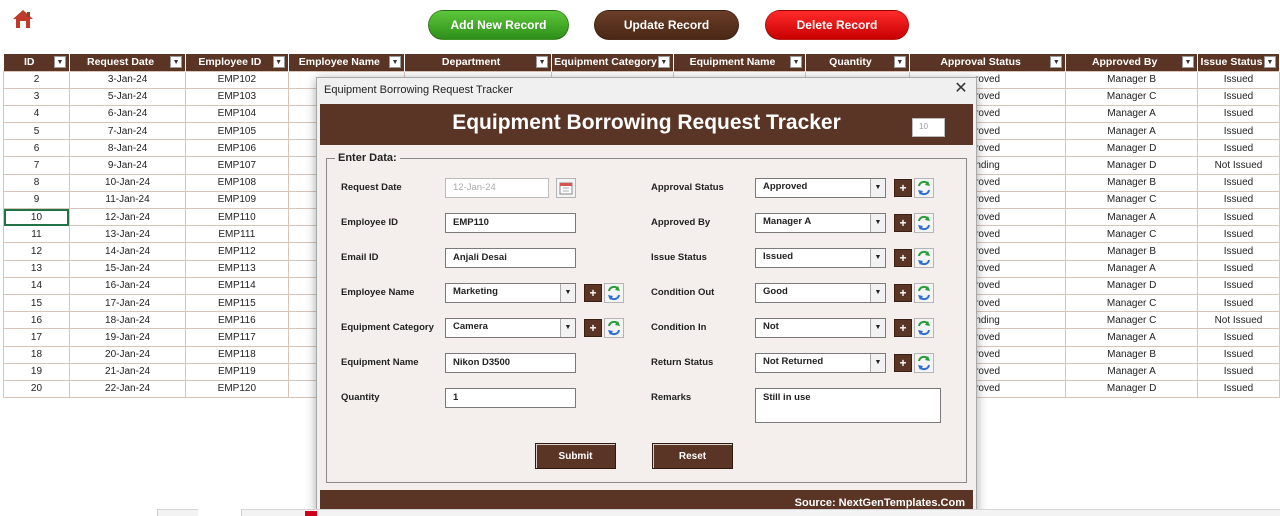 Image resolution: width=1280 pixels, height=516 pixels. I want to click on column-header: Issue Status ▼, so click(1238, 62).